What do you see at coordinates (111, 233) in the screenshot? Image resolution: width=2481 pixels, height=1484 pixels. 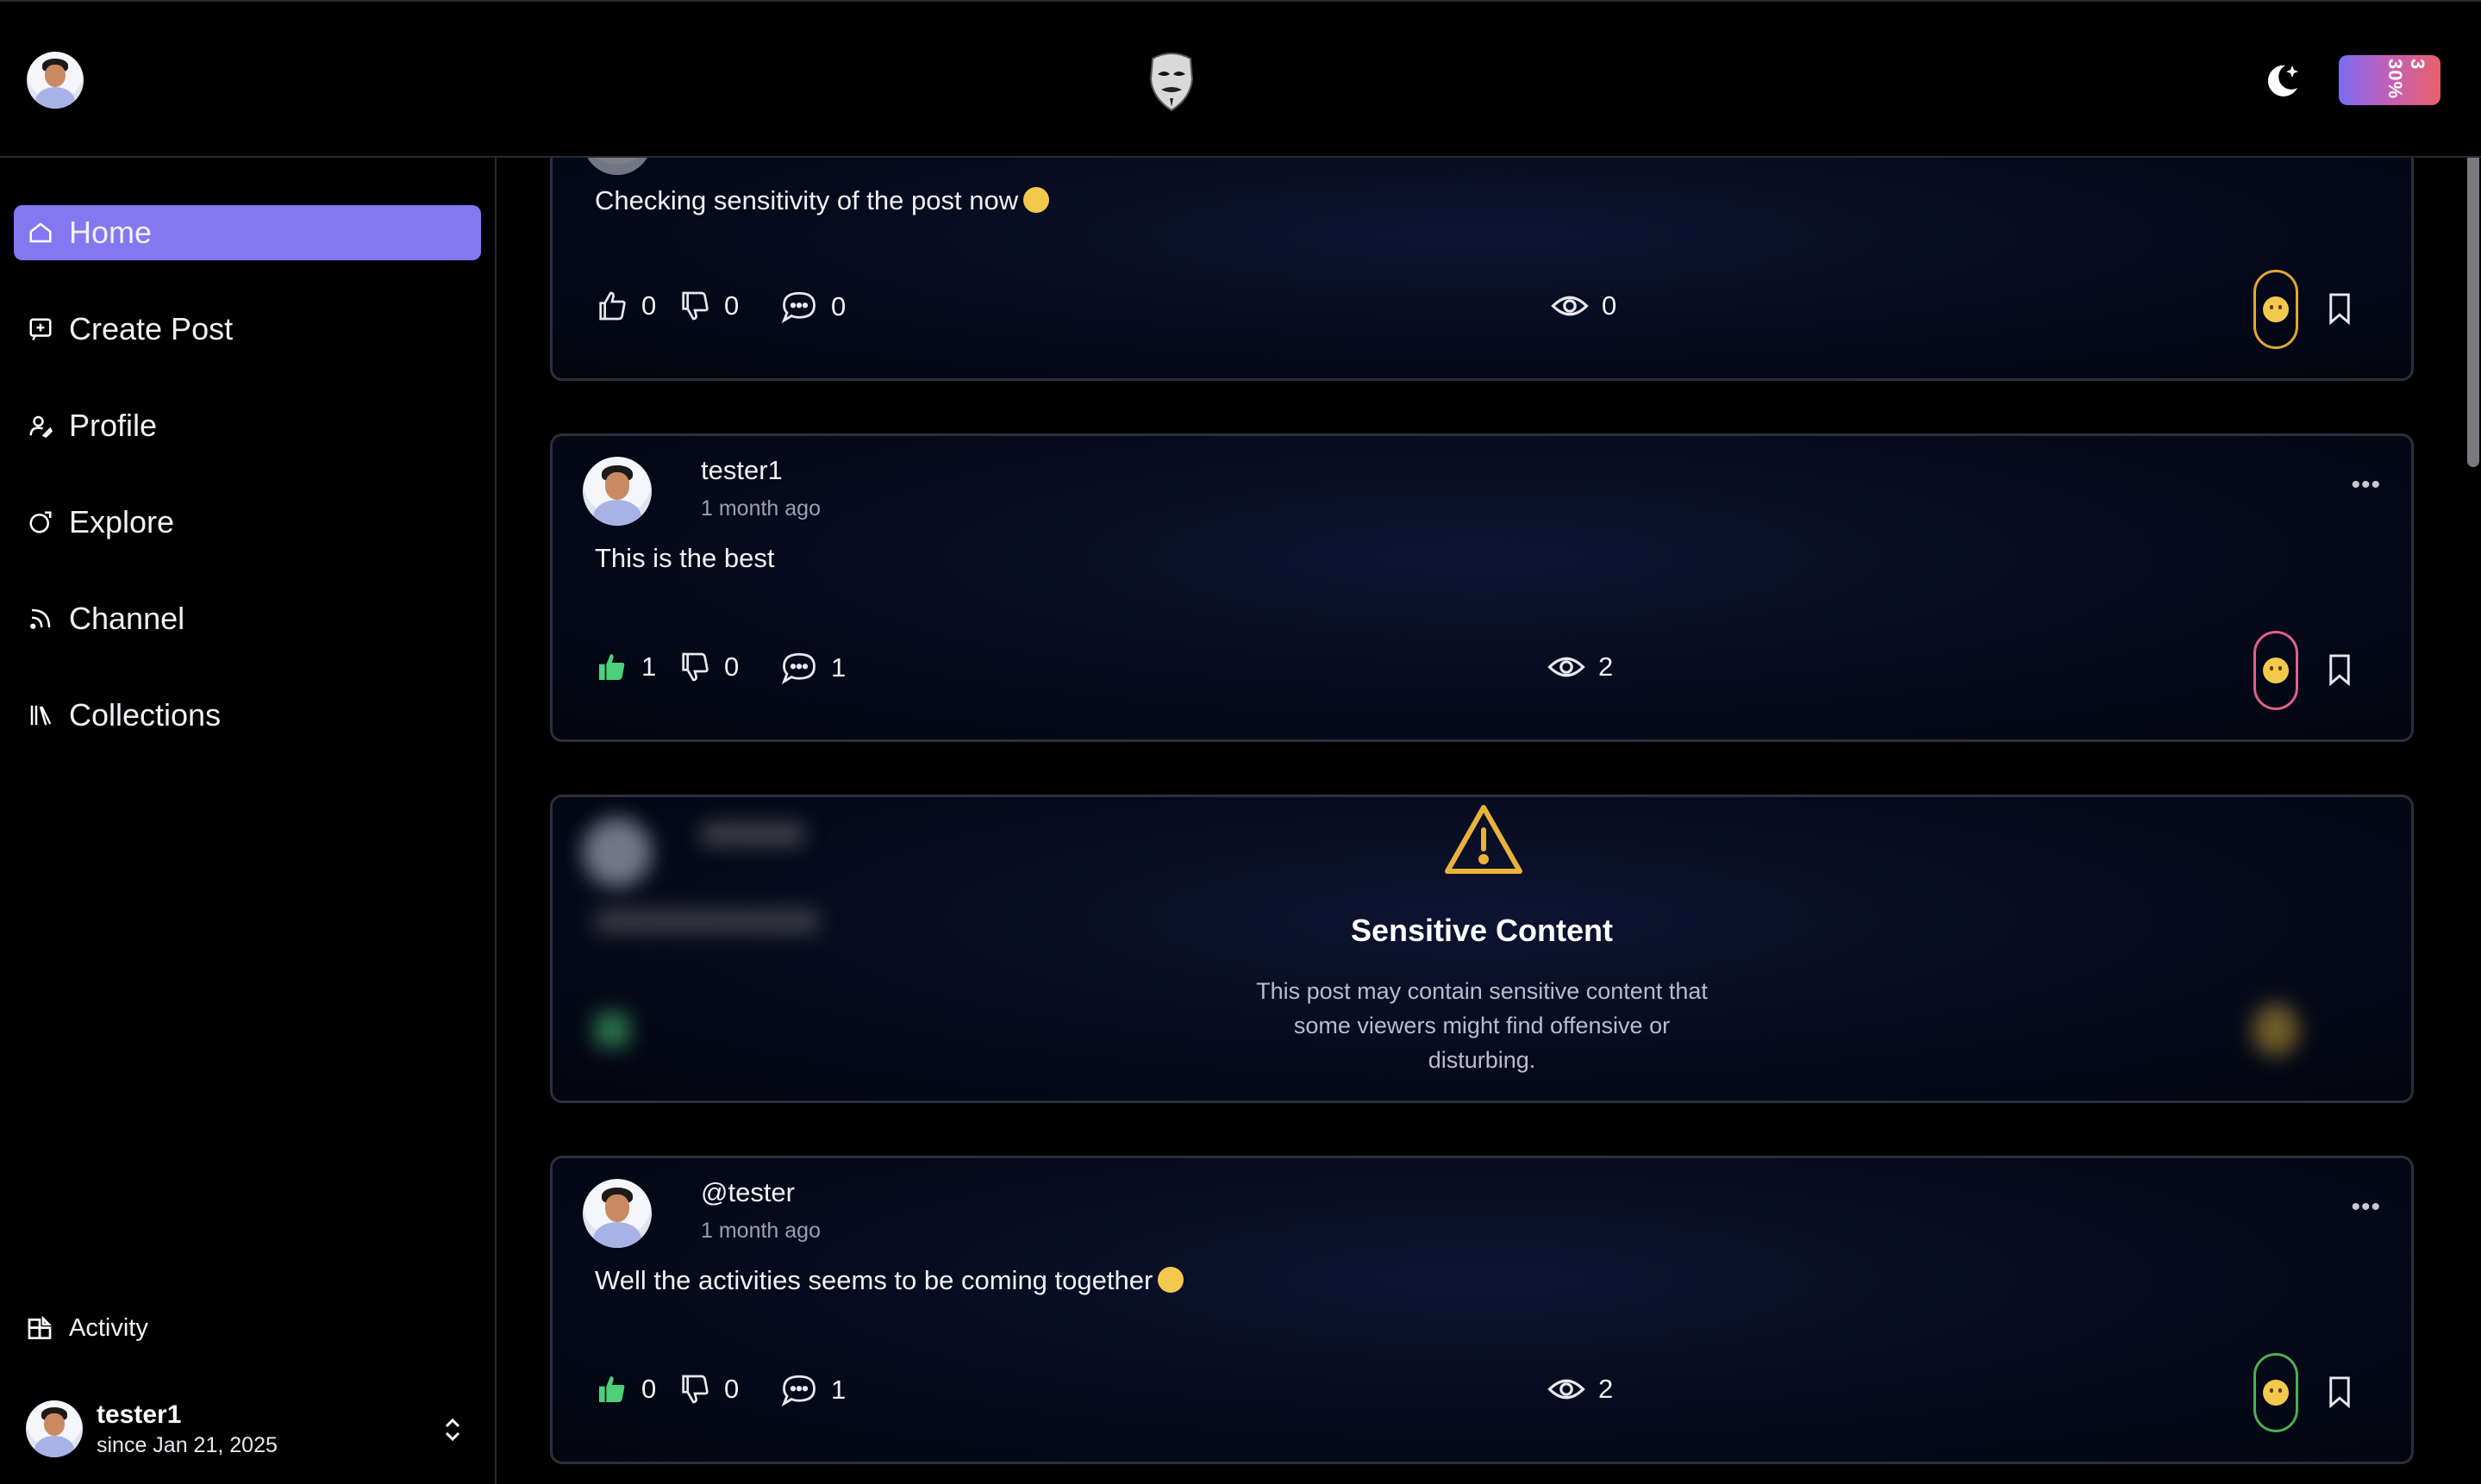 I see `sidebar-item-label: Home` at bounding box center [111, 233].